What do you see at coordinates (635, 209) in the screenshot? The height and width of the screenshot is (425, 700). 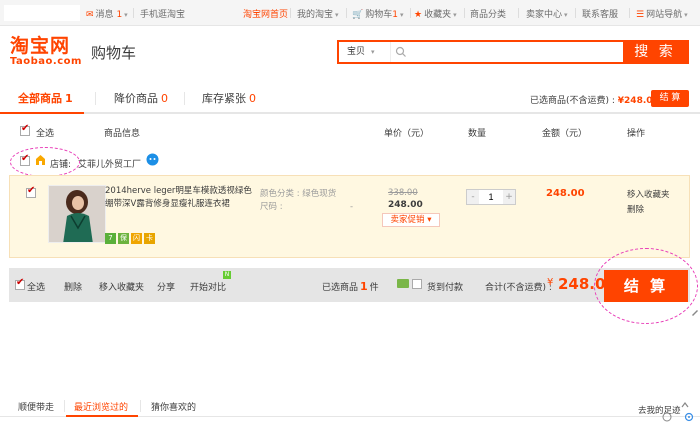 I see `delete-item-link: 删除` at bounding box center [635, 209].